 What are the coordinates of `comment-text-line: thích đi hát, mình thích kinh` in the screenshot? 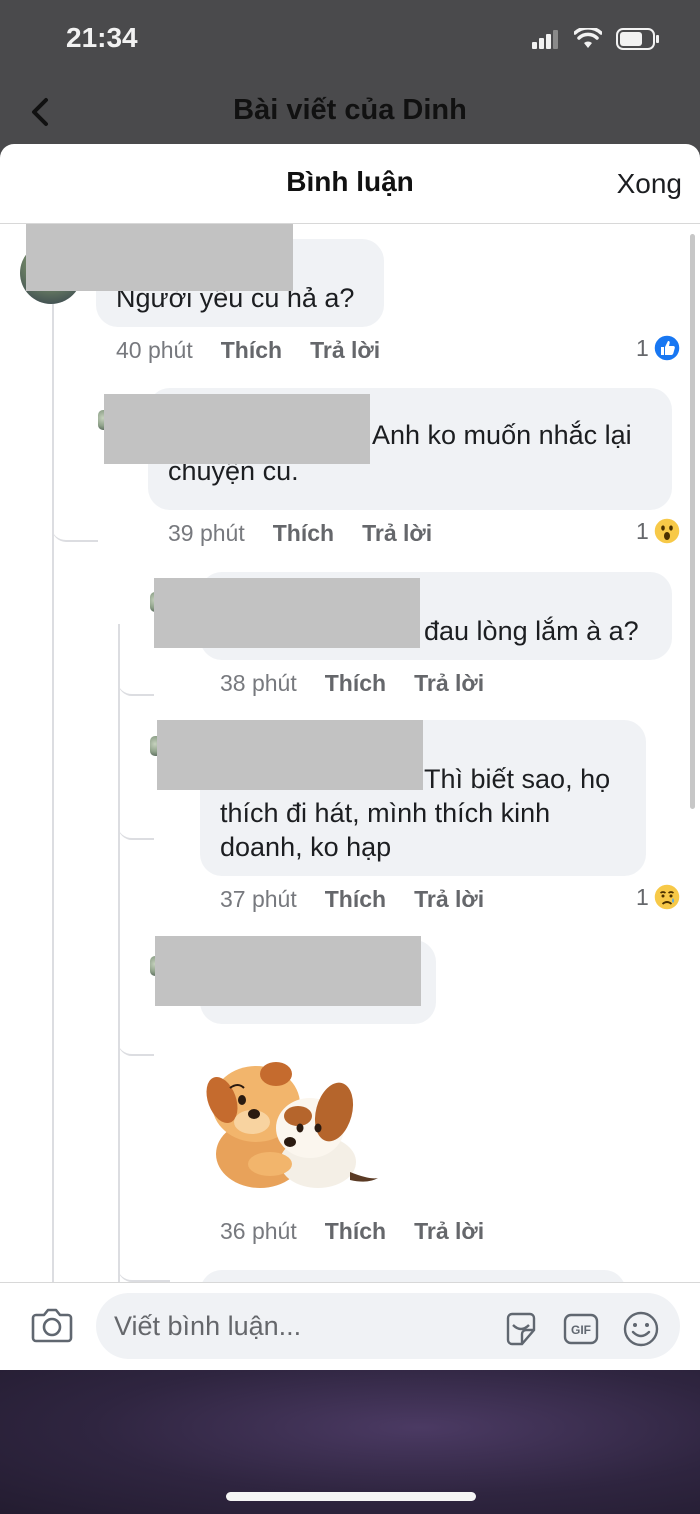 It's located at (385, 813).